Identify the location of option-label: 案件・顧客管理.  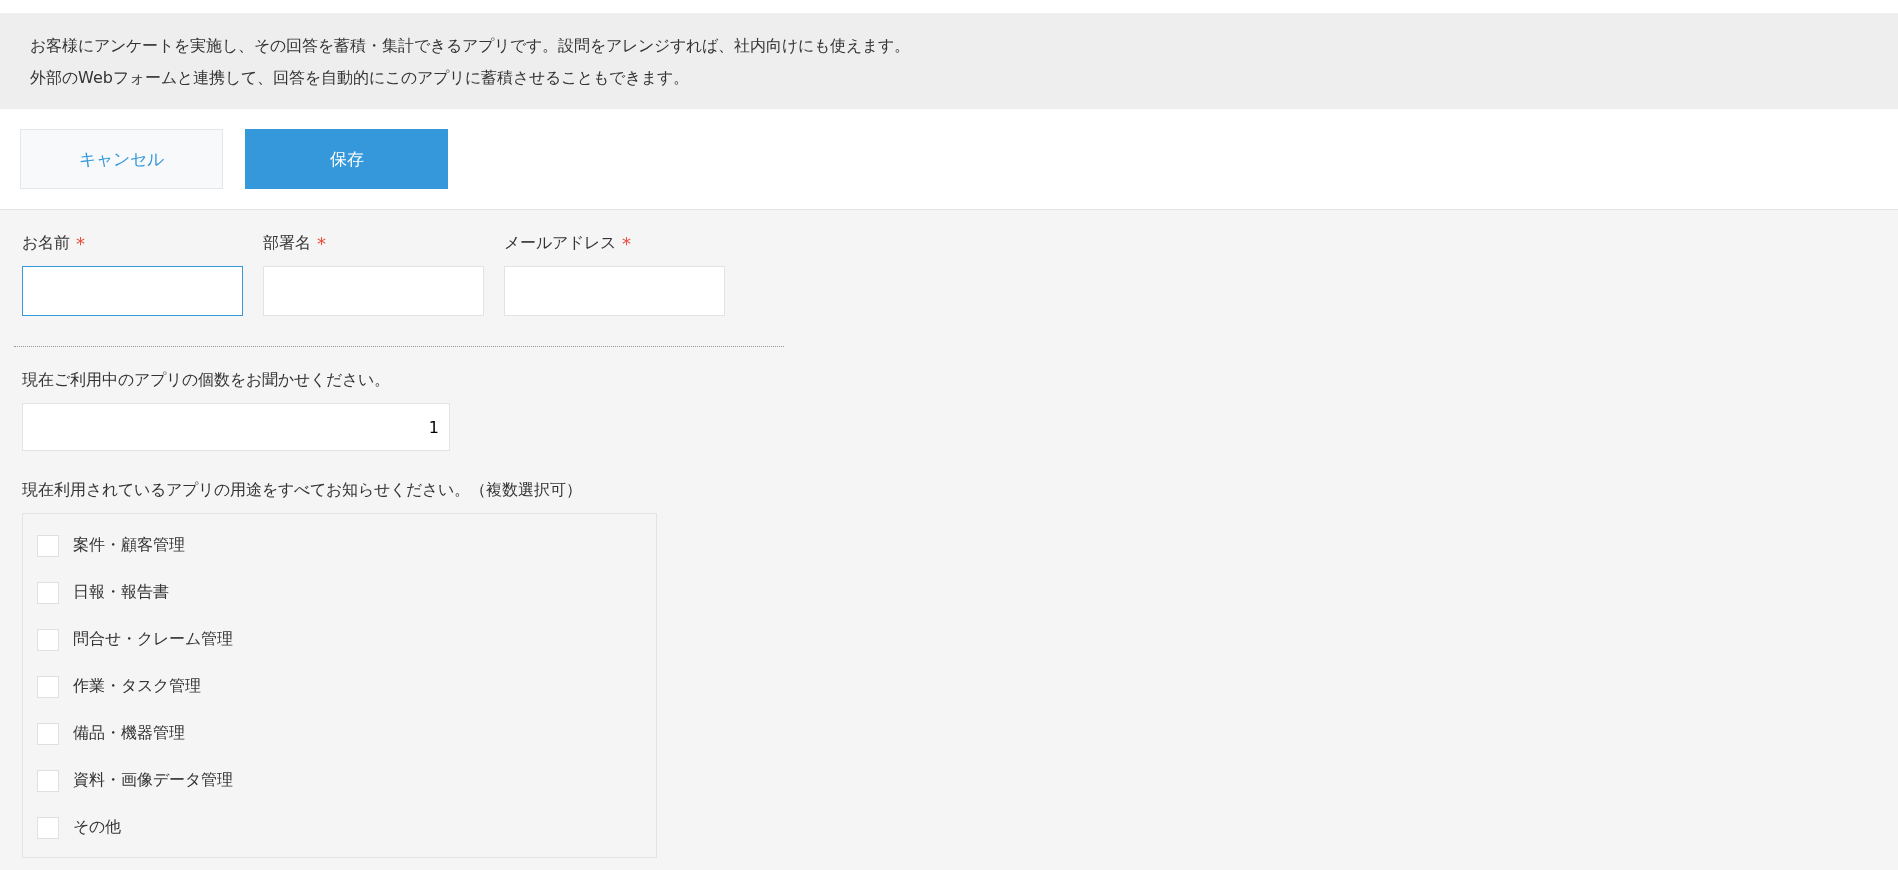
(129, 545).